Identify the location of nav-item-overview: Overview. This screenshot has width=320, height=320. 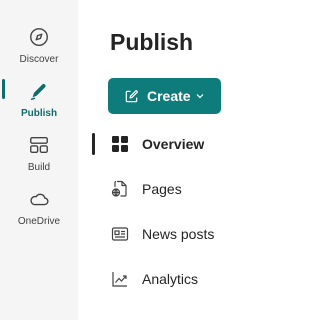
(189, 144).